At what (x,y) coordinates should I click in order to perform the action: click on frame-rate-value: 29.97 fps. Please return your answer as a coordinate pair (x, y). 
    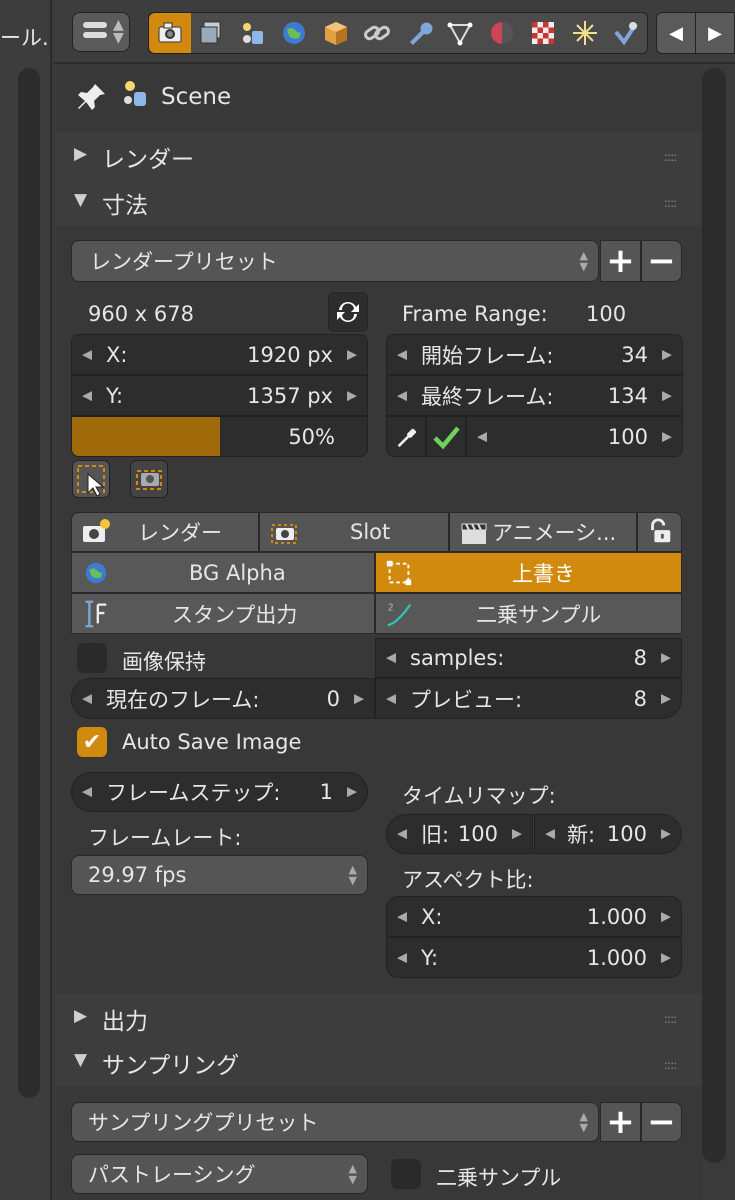
    Looking at the image, I should click on (137, 875).